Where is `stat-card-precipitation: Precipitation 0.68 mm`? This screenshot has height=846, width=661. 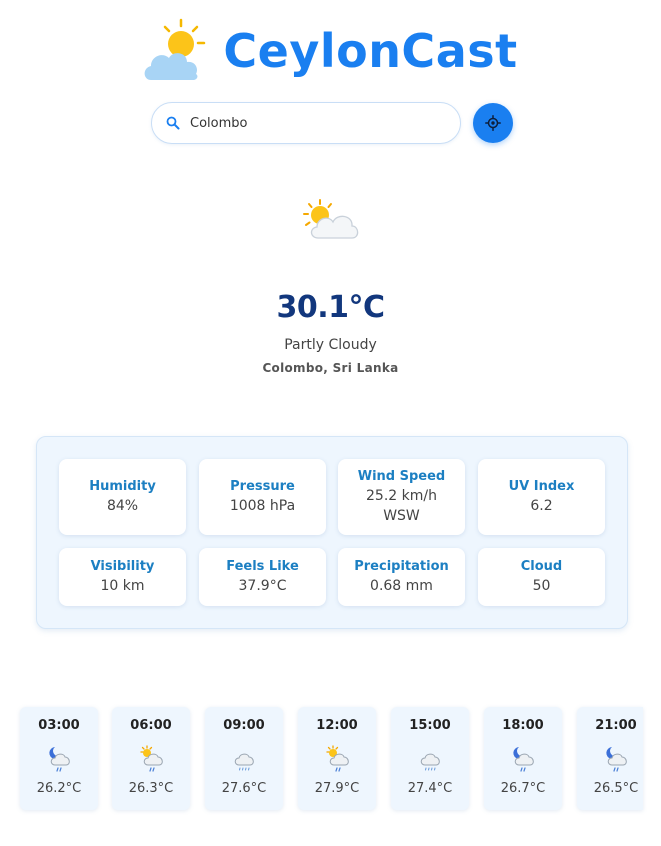
stat-card-precipitation: Precipitation 0.68 mm is located at coordinates (401, 577).